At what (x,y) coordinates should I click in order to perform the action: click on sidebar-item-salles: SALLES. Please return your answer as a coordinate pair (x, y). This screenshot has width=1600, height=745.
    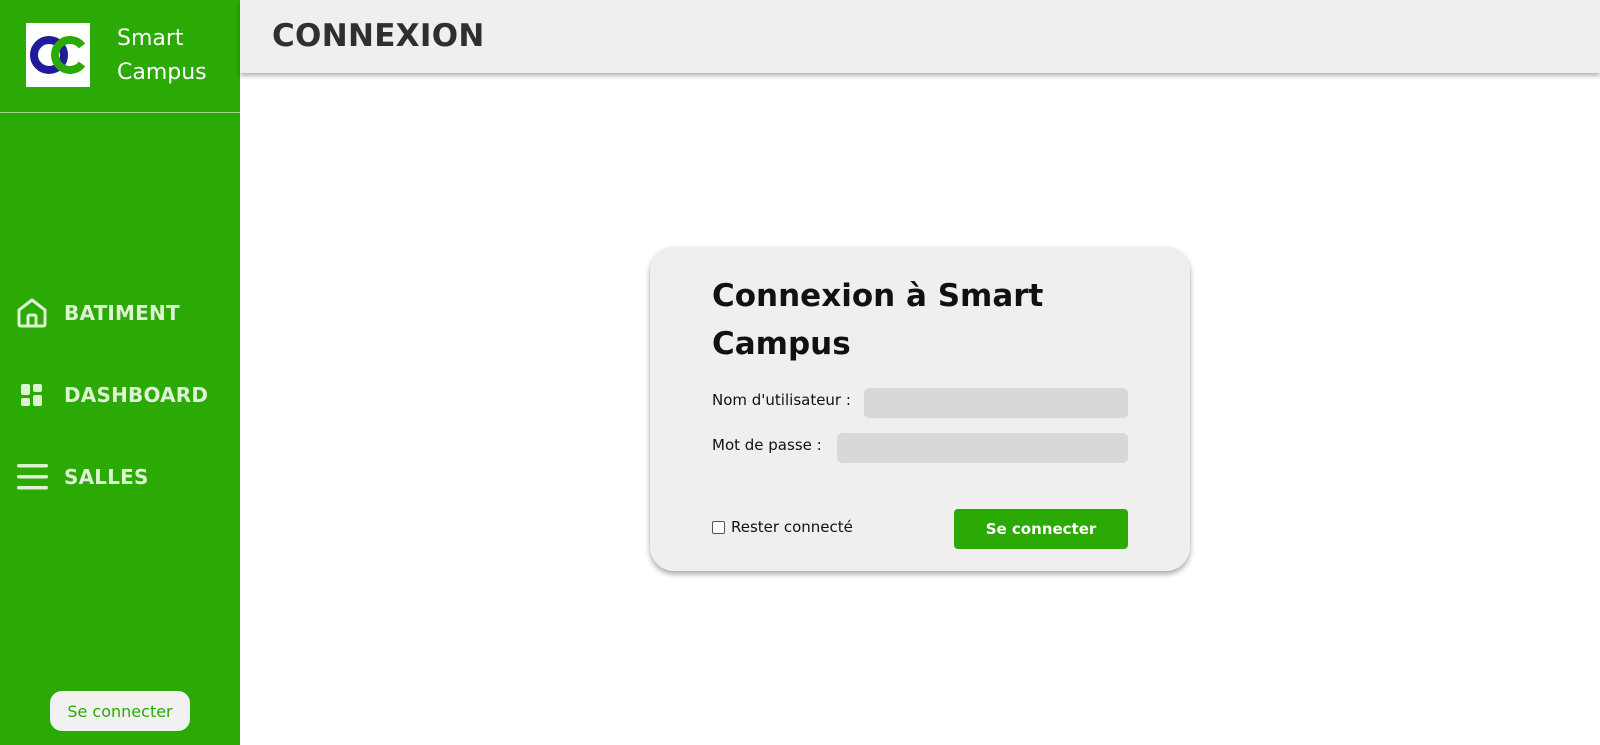
    Looking at the image, I should click on (120, 477).